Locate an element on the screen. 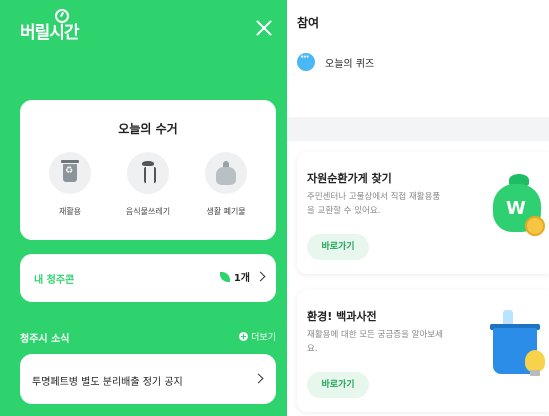 The image size is (549, 416). category-label: 음식물쓰레기 is located at coordinates (148, 211).